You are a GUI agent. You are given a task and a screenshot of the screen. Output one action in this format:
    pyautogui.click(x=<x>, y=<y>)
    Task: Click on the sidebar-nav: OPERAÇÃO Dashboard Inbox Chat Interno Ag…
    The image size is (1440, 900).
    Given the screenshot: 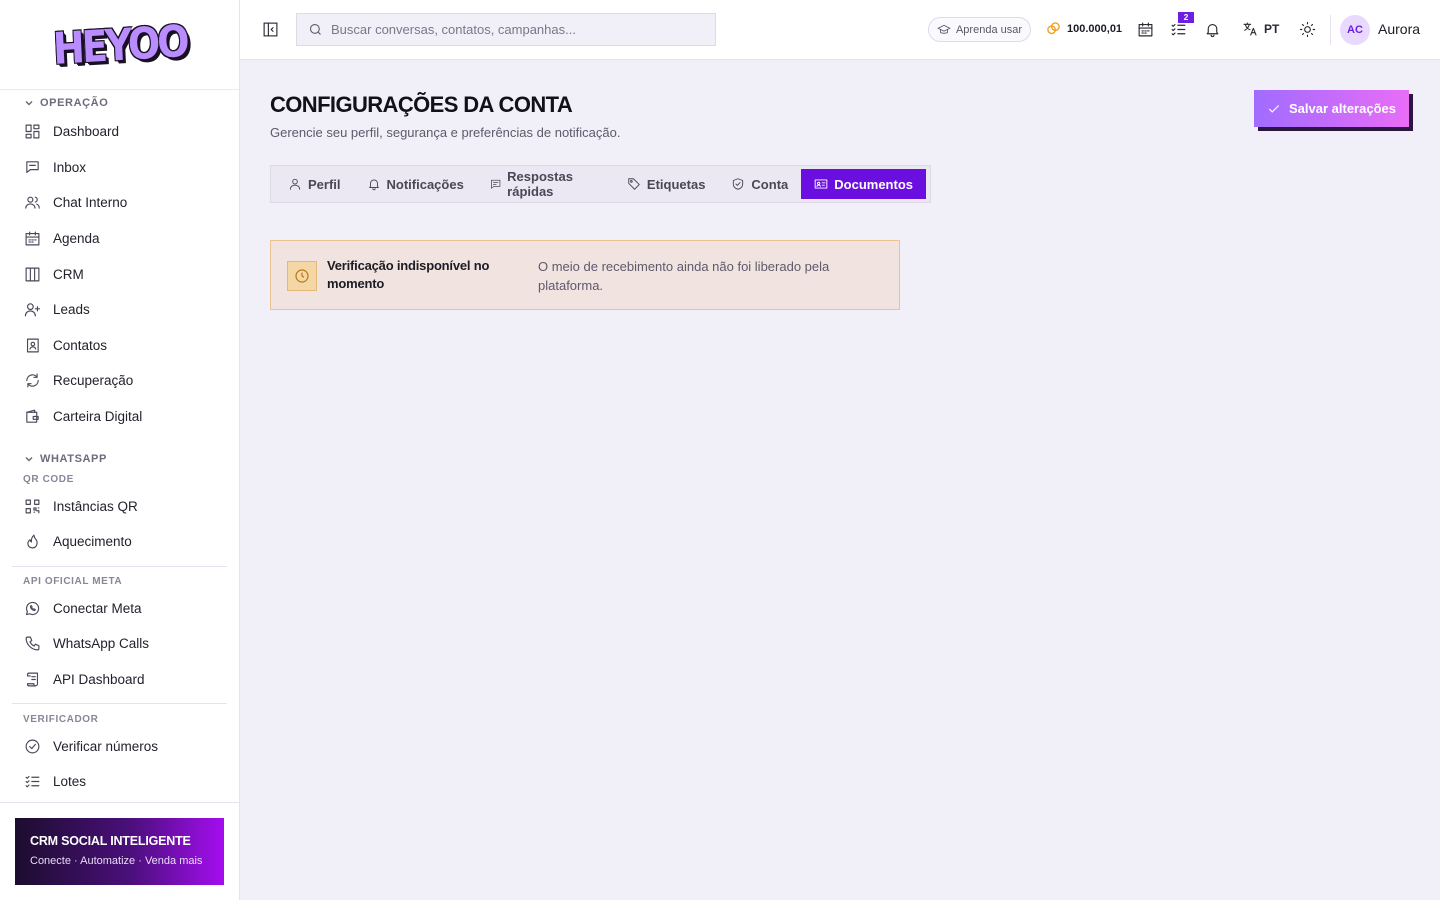 What is the action you would take?
    pyautogui.click(x=119, y=447)
    